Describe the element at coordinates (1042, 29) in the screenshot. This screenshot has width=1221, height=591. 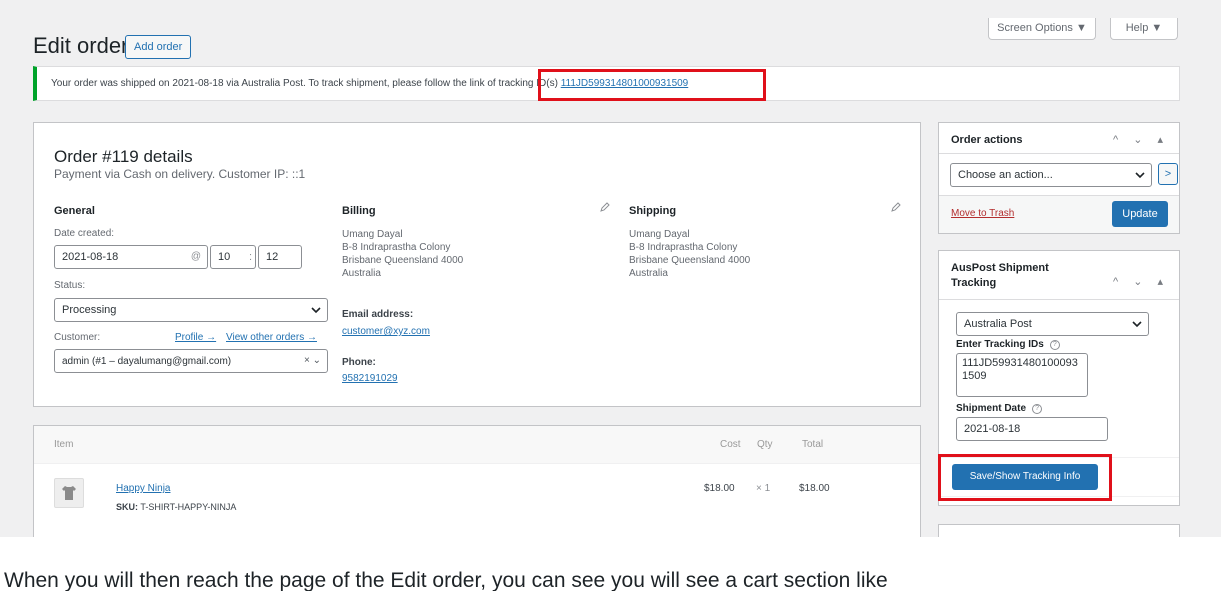
I see `screen-options-button: Screen Options ▼` at that location.